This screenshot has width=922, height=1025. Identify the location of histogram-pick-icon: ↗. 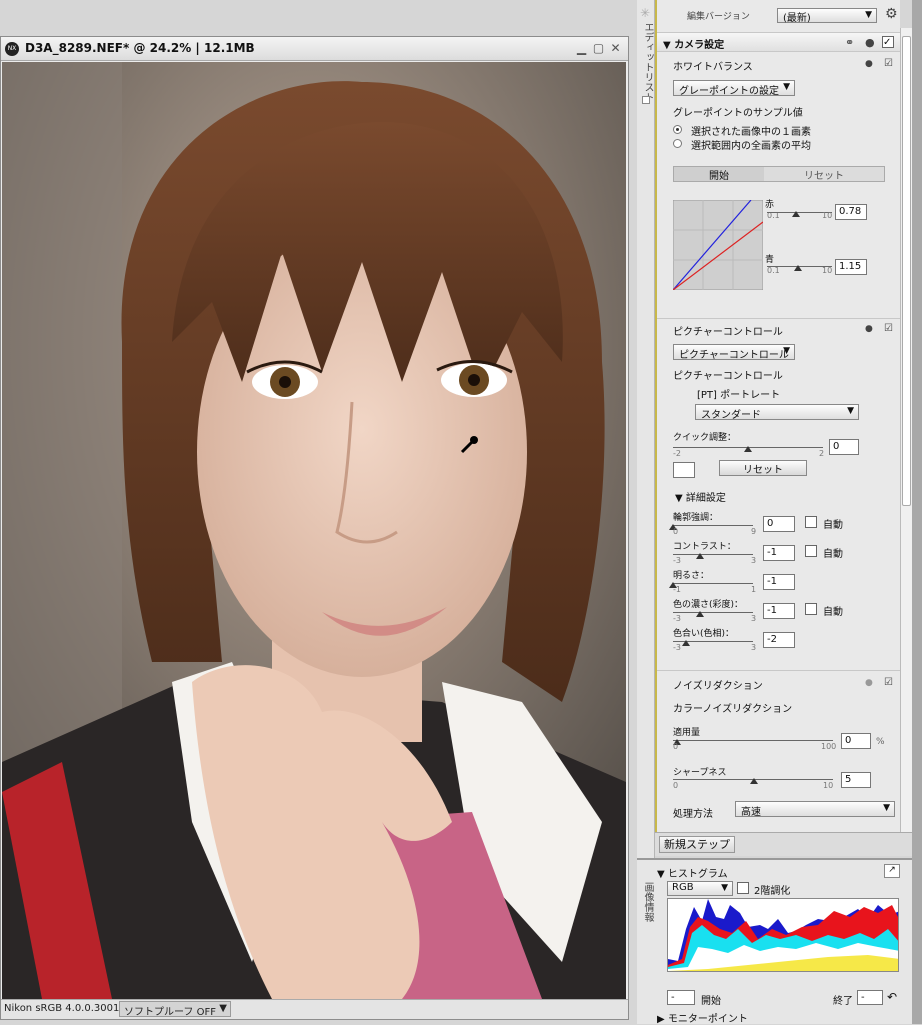
(892, 871).